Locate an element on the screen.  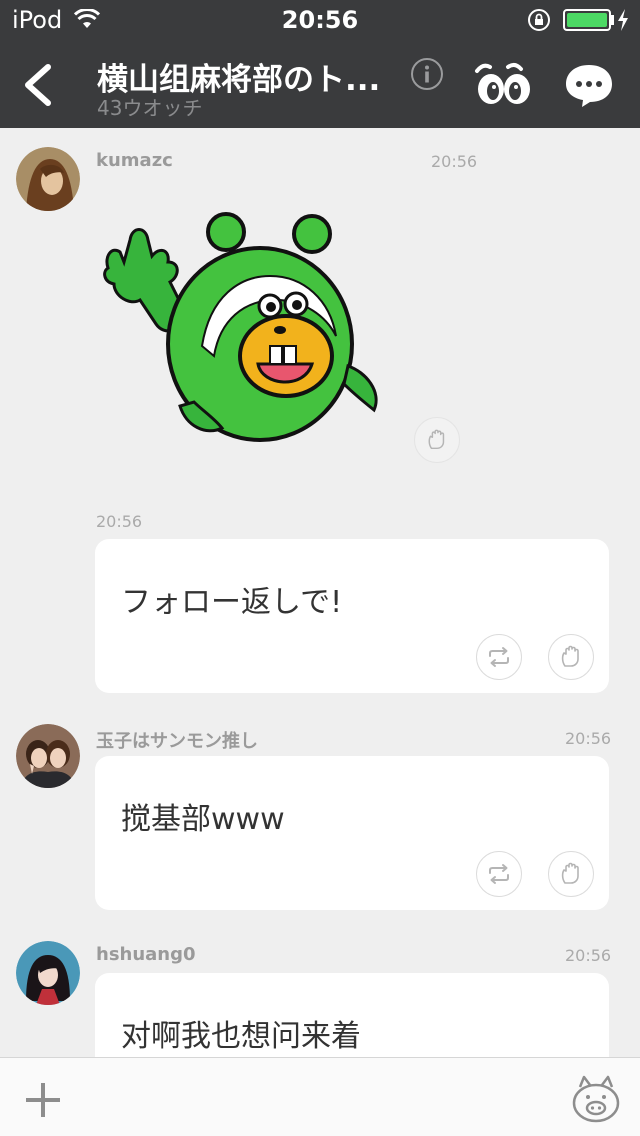
message-text: 搅基部www is located at coordinates (203, 819).